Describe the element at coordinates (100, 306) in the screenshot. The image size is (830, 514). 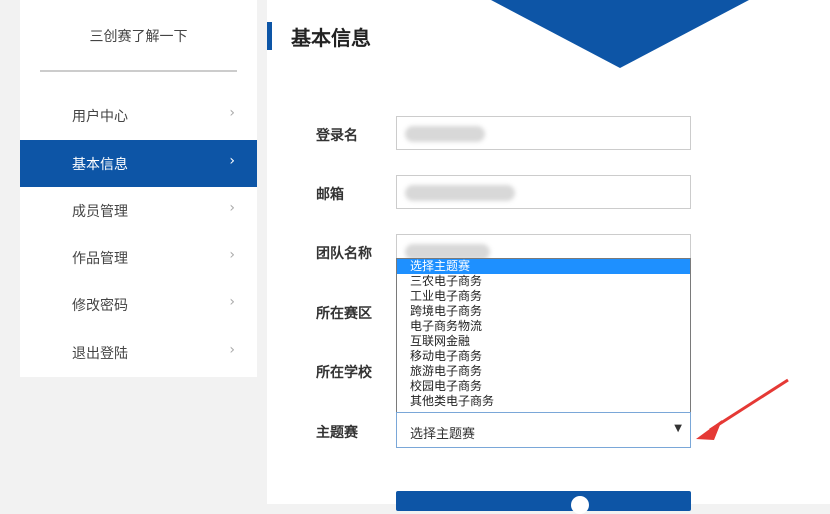
I see `sidebar-item-label: 修改密码` at that location.